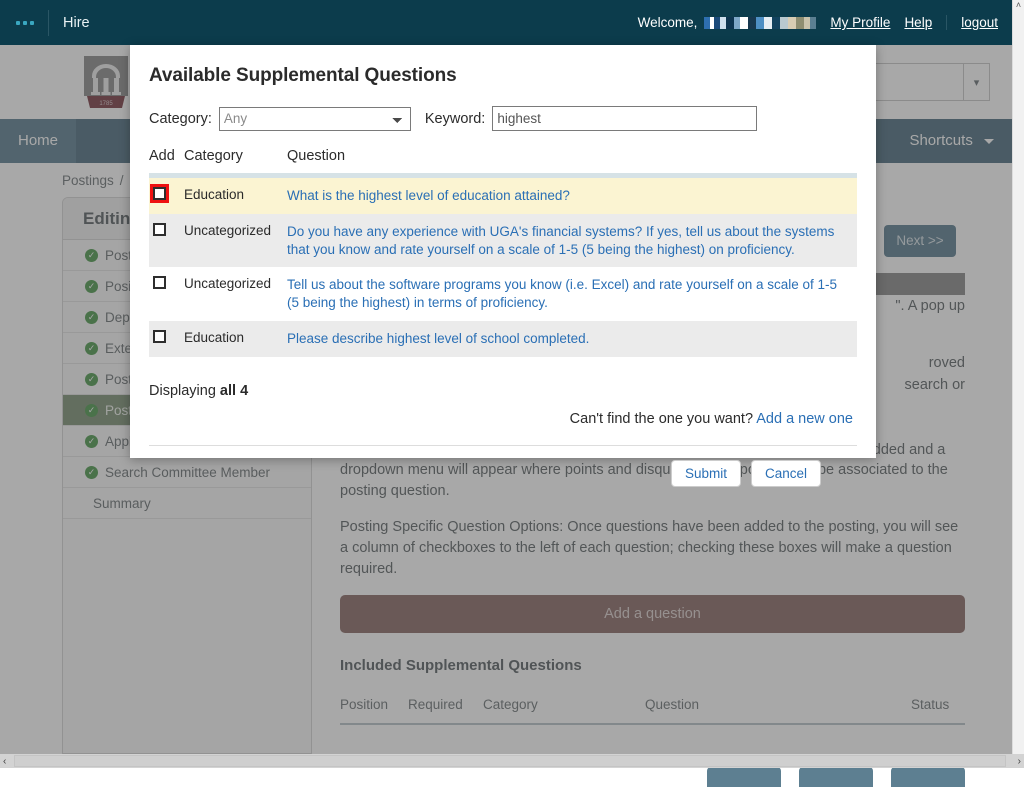  Describe the element at coordinates (235, 283) in the screenshot. I see `row-2-category: Uncategorized` at that location.